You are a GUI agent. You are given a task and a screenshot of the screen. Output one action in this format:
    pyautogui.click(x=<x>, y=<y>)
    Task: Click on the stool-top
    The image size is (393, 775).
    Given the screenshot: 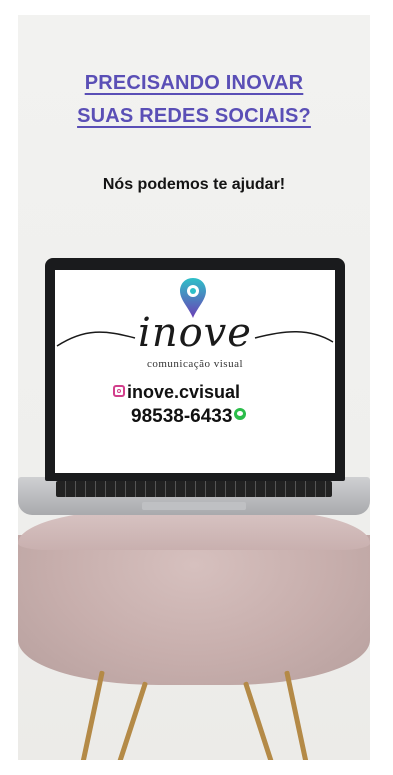 What is the action you would take?
    pyautogui.click(x=194, y=530)
    